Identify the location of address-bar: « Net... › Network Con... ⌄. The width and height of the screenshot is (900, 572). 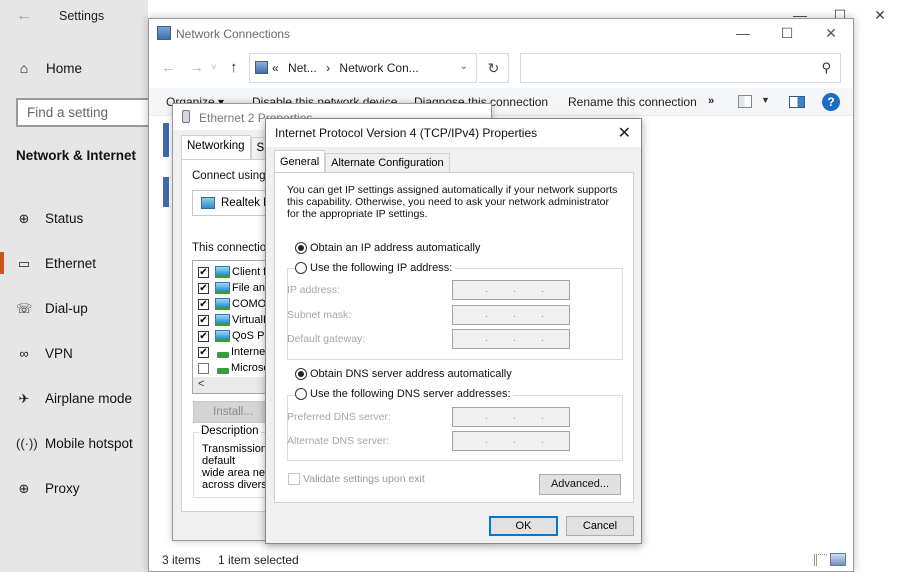
(363, 68).